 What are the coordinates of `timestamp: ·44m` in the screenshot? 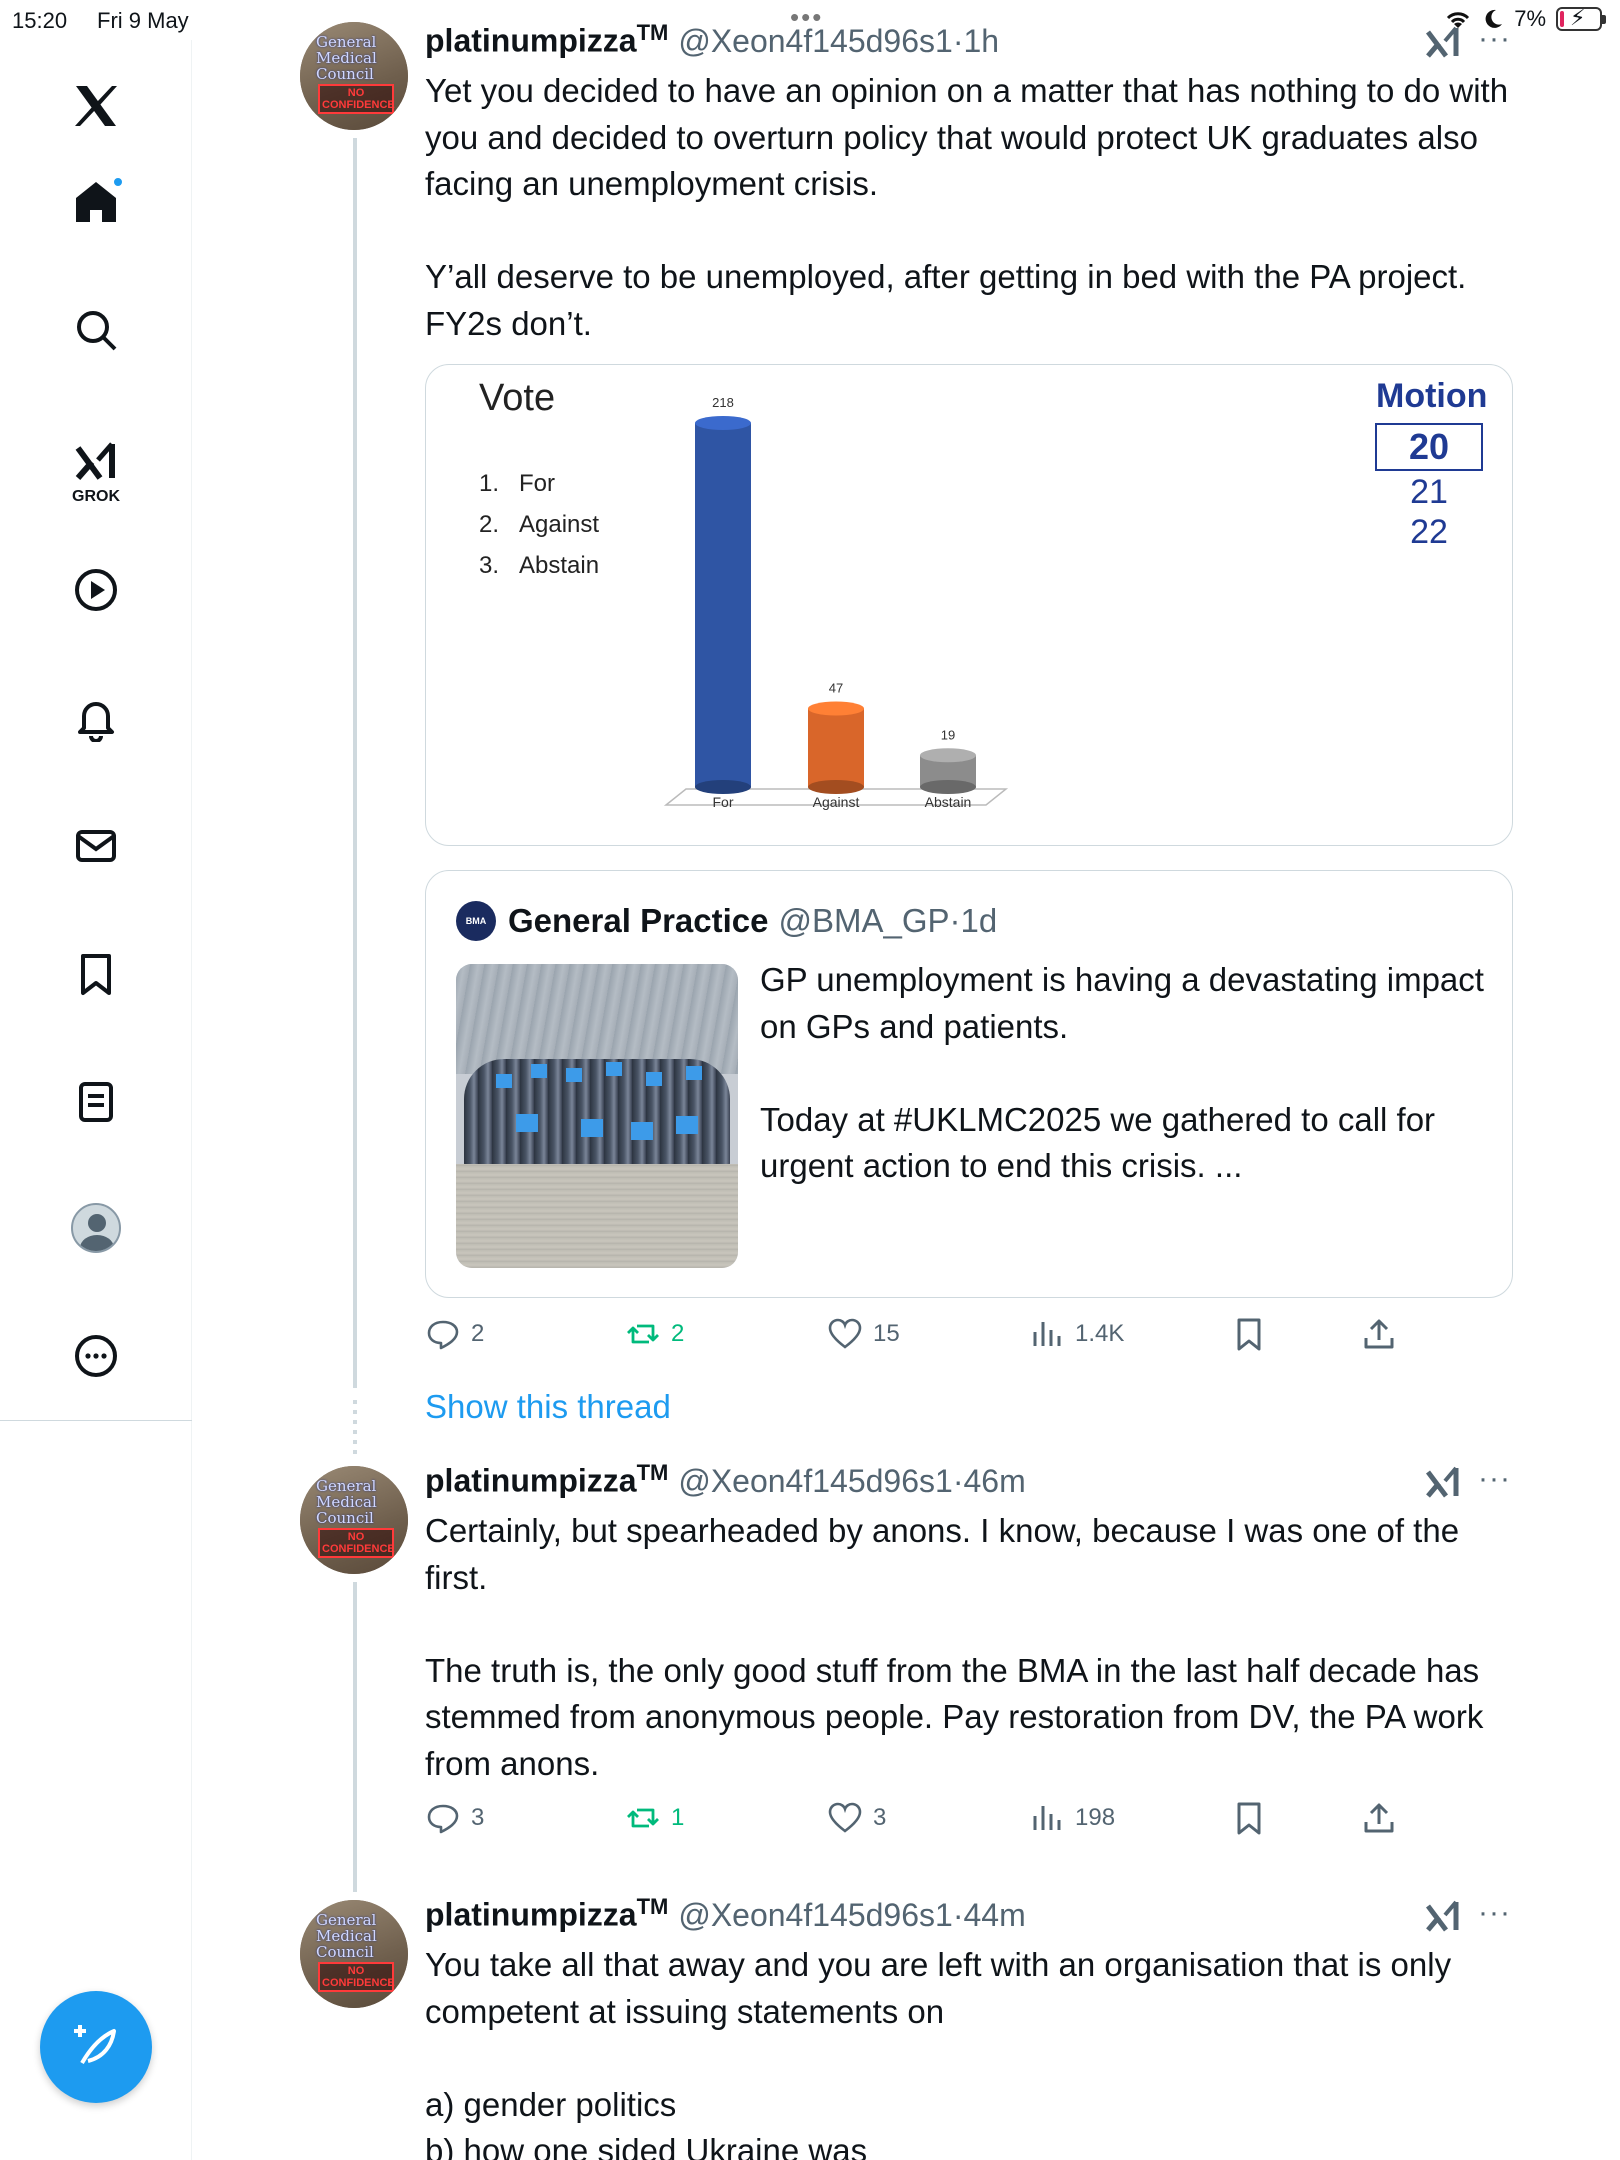 It's located at (989, 1915).